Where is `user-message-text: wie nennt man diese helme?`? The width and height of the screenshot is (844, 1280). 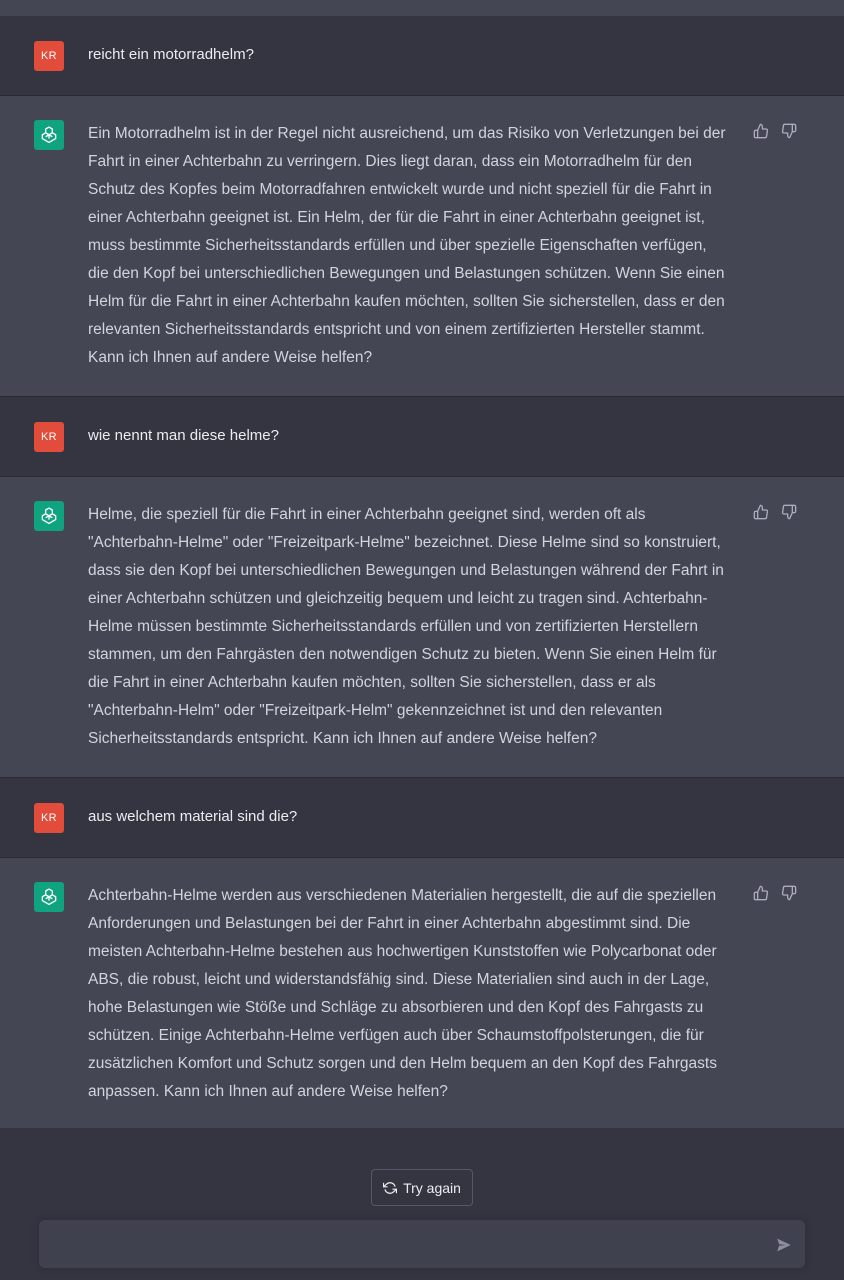 user-message-text: wie nennt man diese helme? is located at coordinates (183, 435).